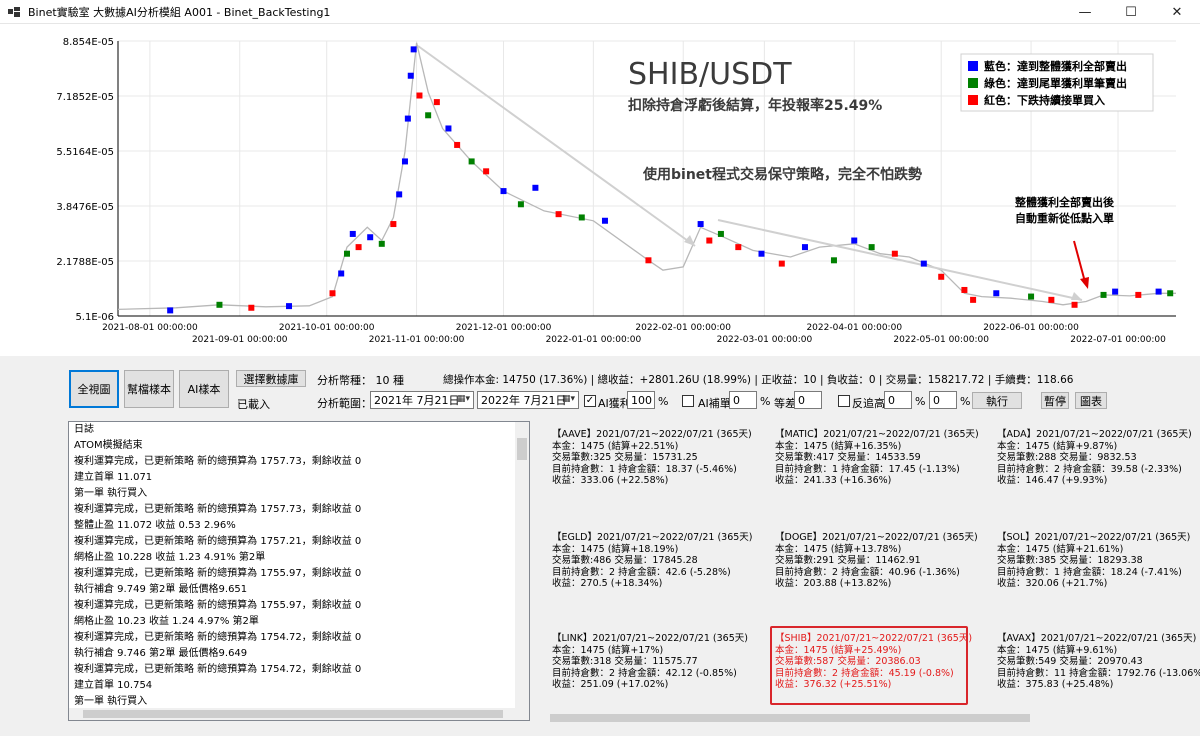 This screenshot has height=736, width=1200. What do you see at coordinates (743, 400) in the screenshot?
I see `ai-fill-input: 0` at bounding box center [743, 400].